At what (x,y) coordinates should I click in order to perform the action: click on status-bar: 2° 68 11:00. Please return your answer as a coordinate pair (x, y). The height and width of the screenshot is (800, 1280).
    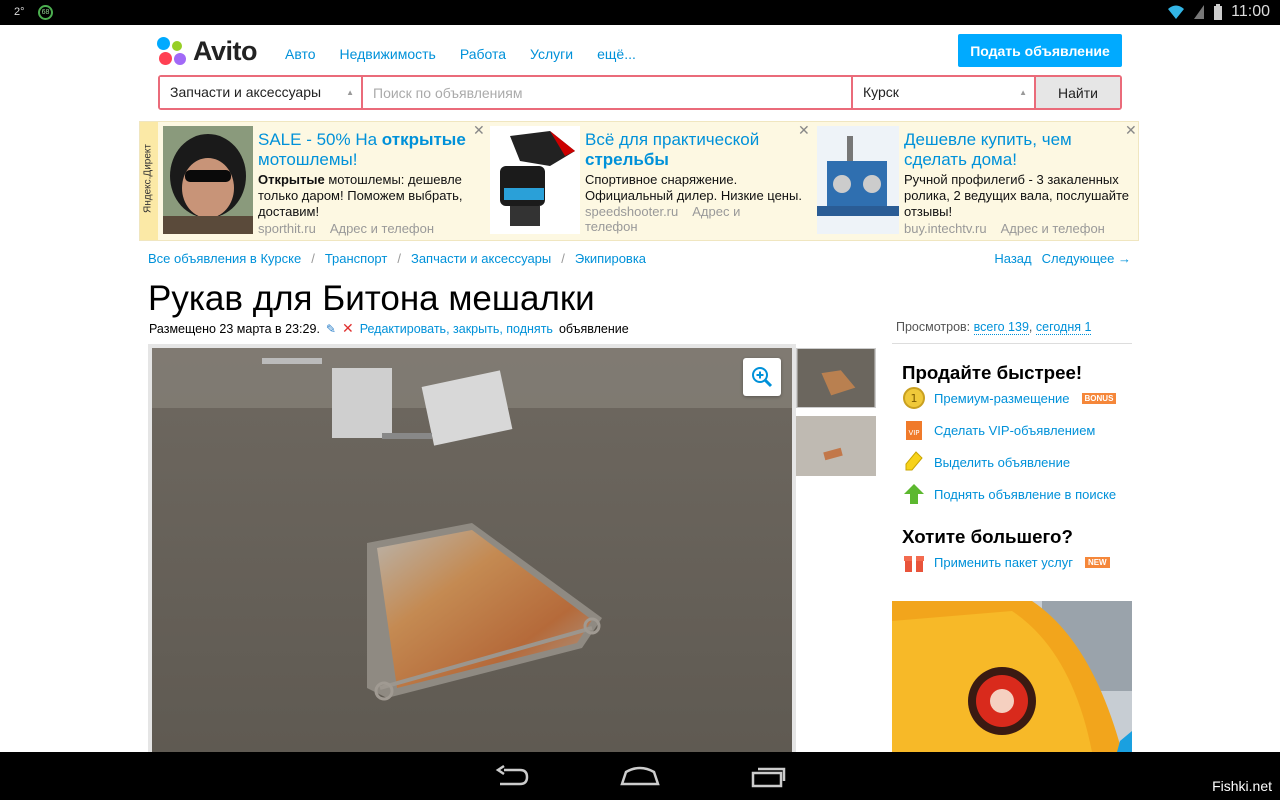
    Looking at the image, I should click on (640, 12).